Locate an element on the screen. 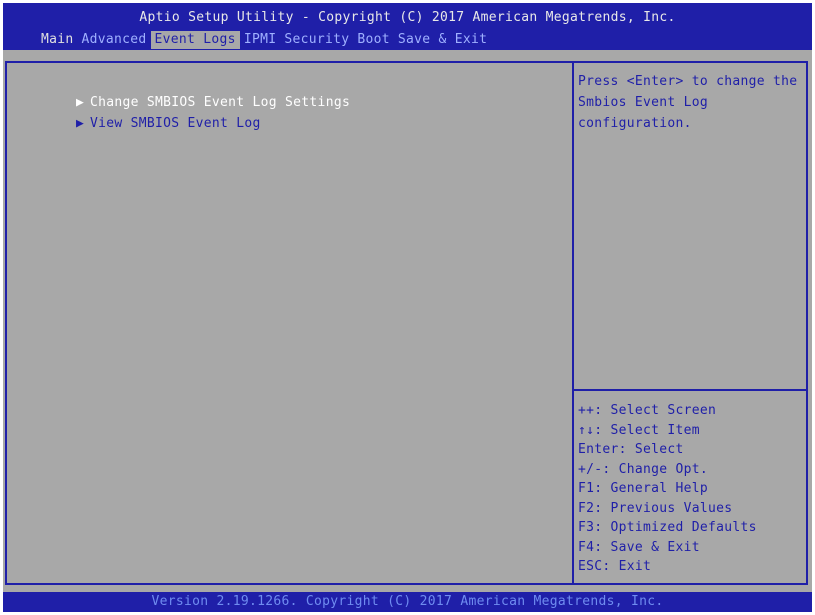 Image resolution: width=815 pixels, height=615 pixels. menu-entry-label: Change SMBIOS Event Log Settings is located at coordinates (220, 102).